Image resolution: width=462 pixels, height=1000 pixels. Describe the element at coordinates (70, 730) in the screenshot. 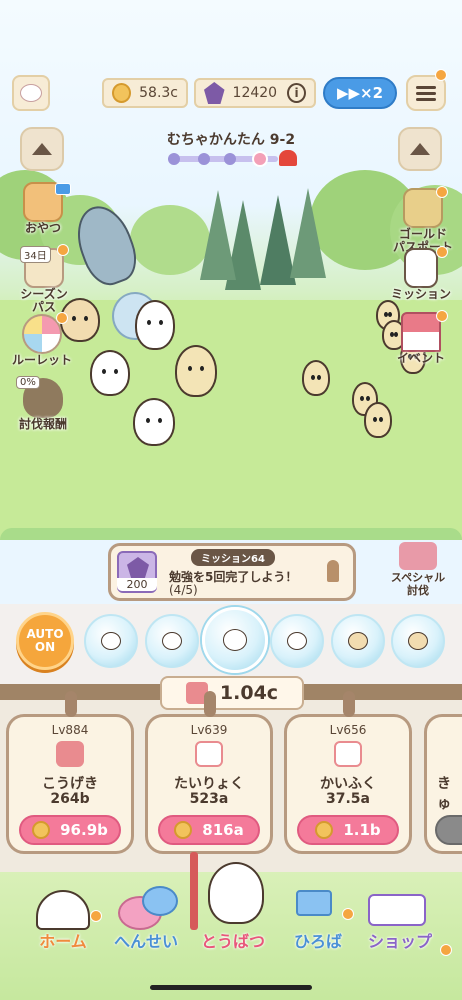

I see `upgrade-level: Lv884` at that location.